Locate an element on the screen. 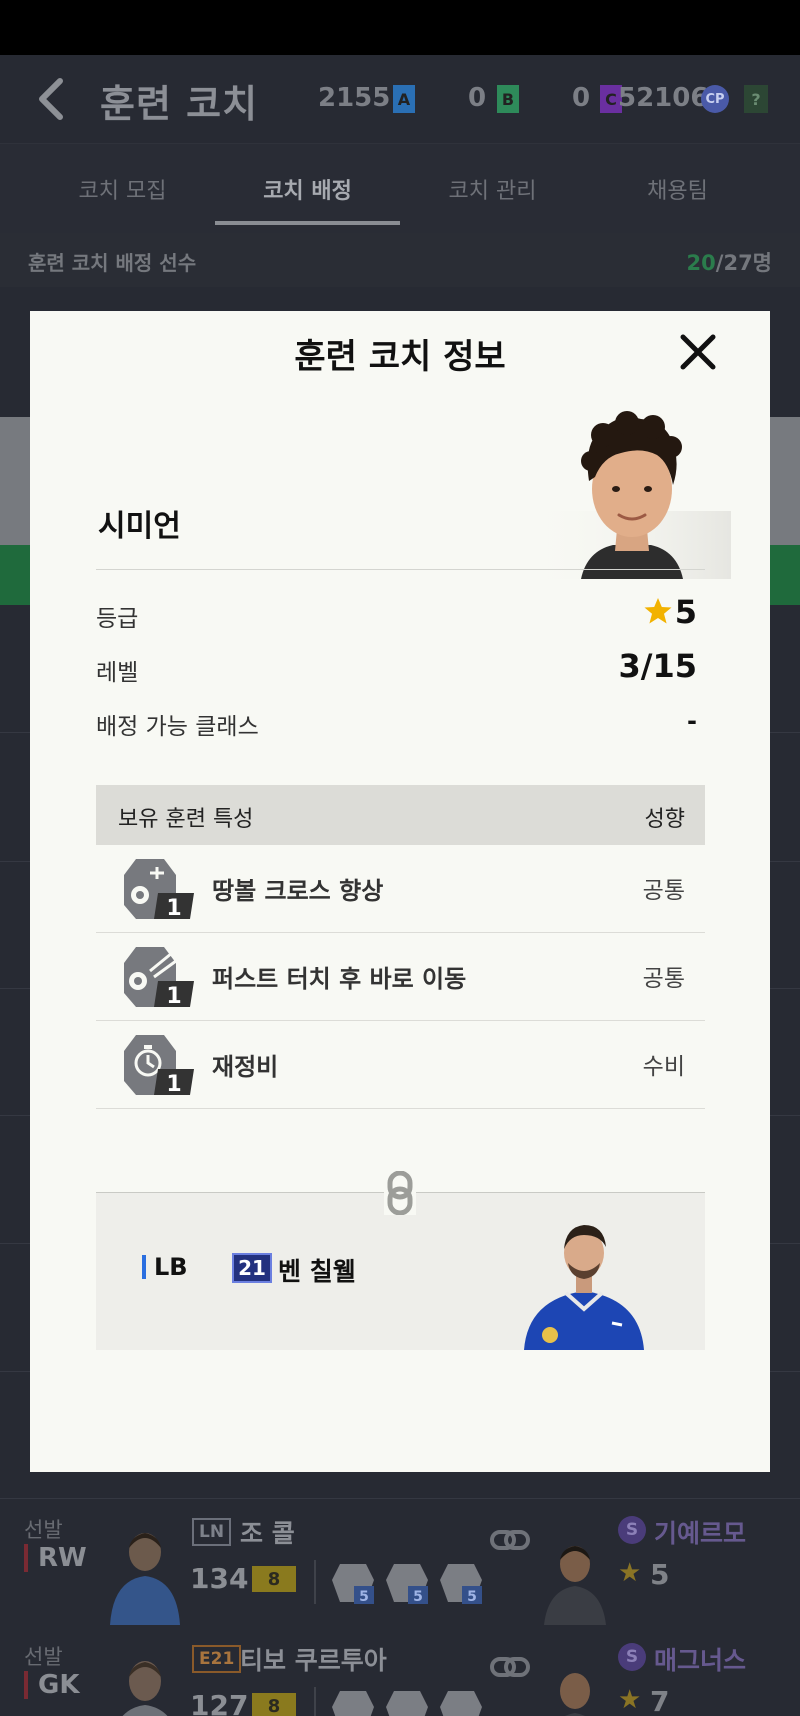 The image size is (800, 1716). row-divider is located at coordinates (400, 1498).